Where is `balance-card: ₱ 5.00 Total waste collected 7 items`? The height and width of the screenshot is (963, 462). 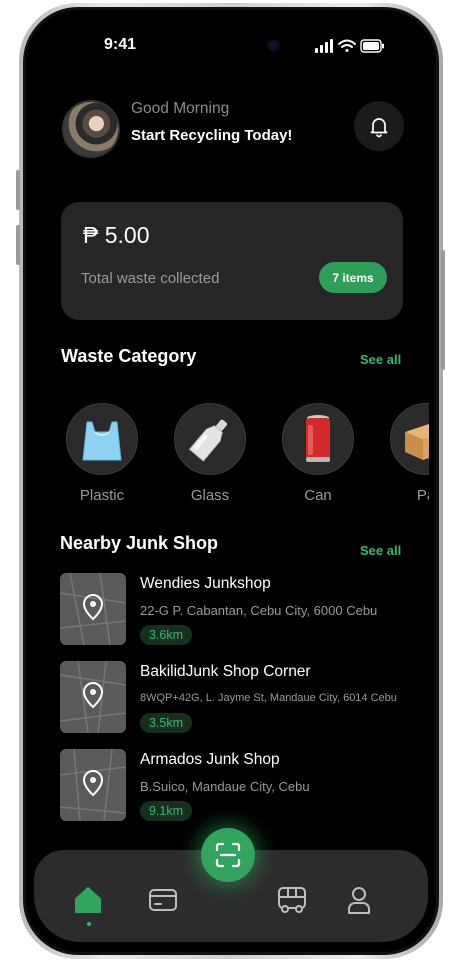 balance-card: ₱ 5.00 Total waste collected 7 items is located at coordinates (232, 261).